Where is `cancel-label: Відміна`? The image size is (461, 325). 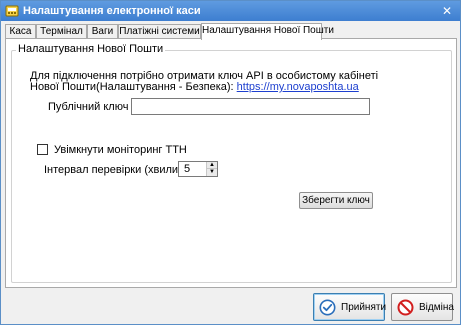
cancel-label: Відміна is located at coordinates (436, 307).